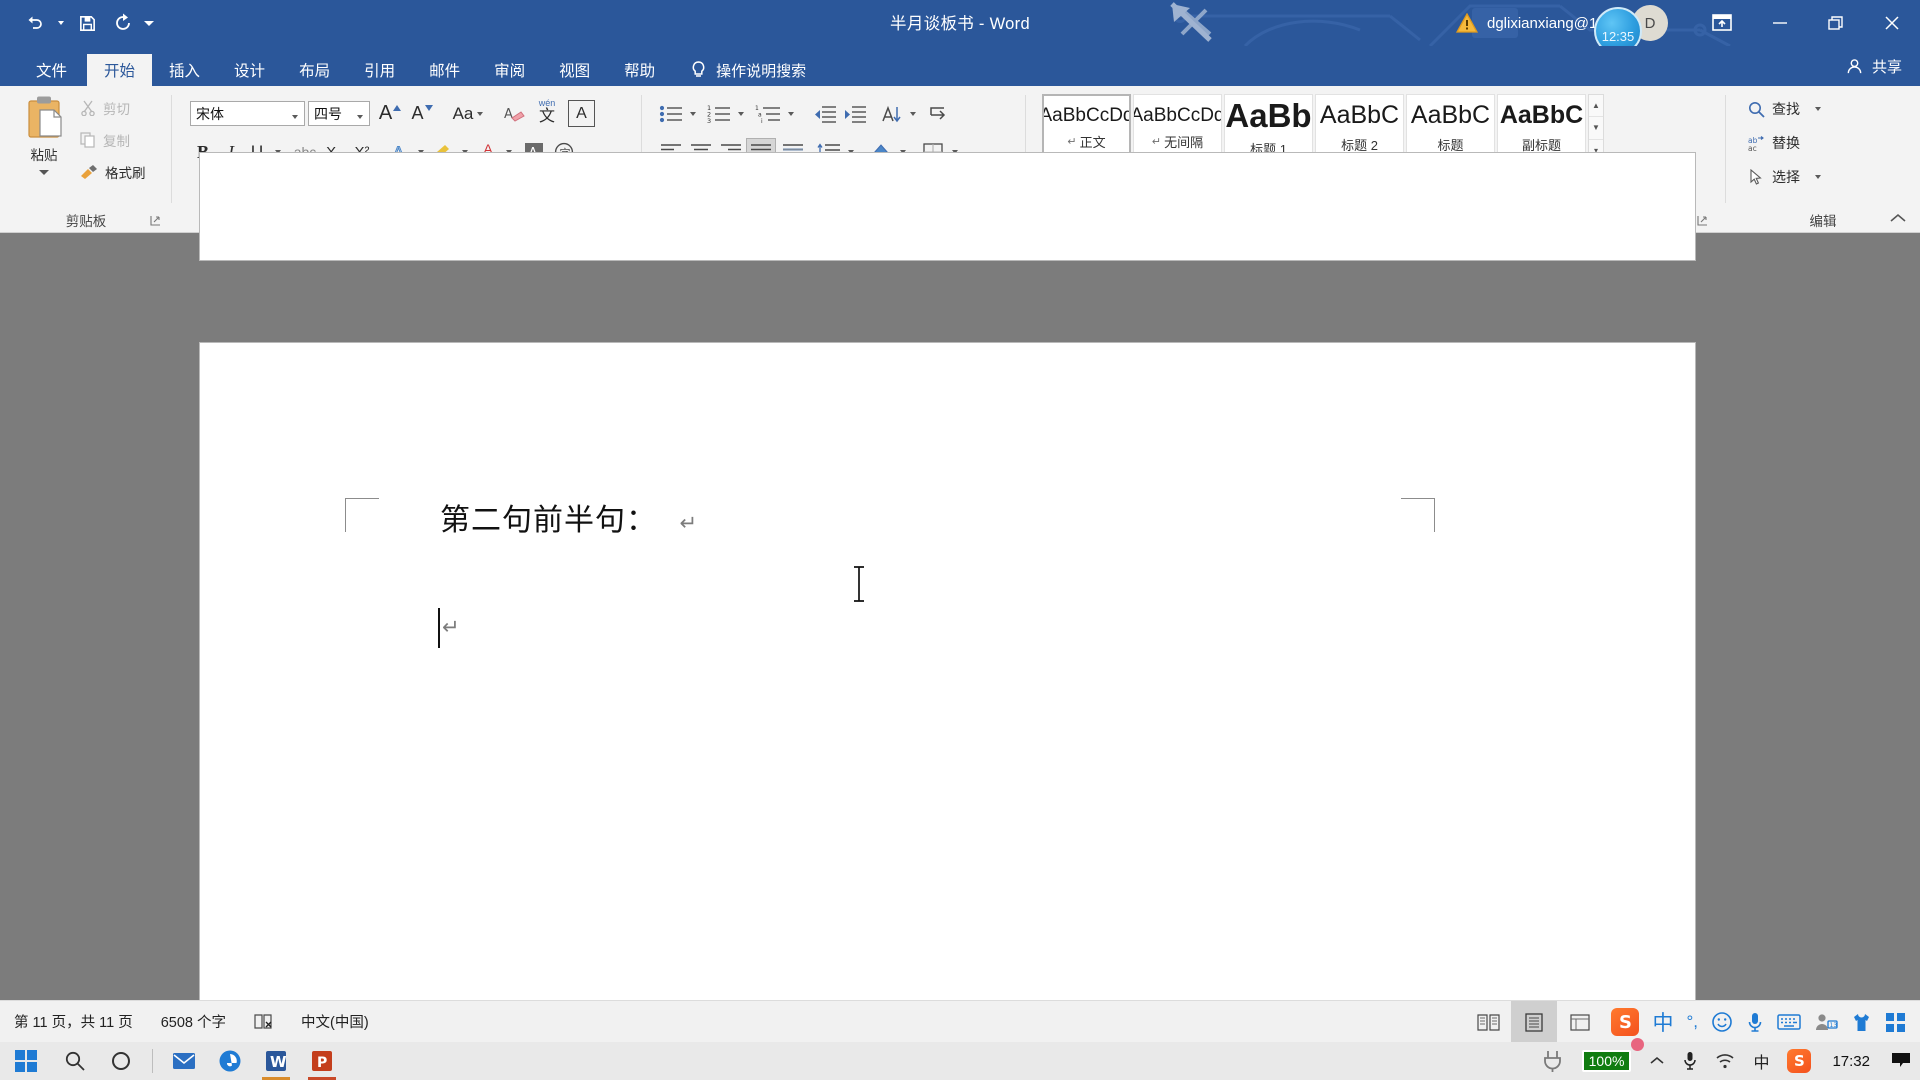 Image resolution: width=1920 pixels, height=1080 pixels. I want to click on tab-design: 设计, so click(249, 70).